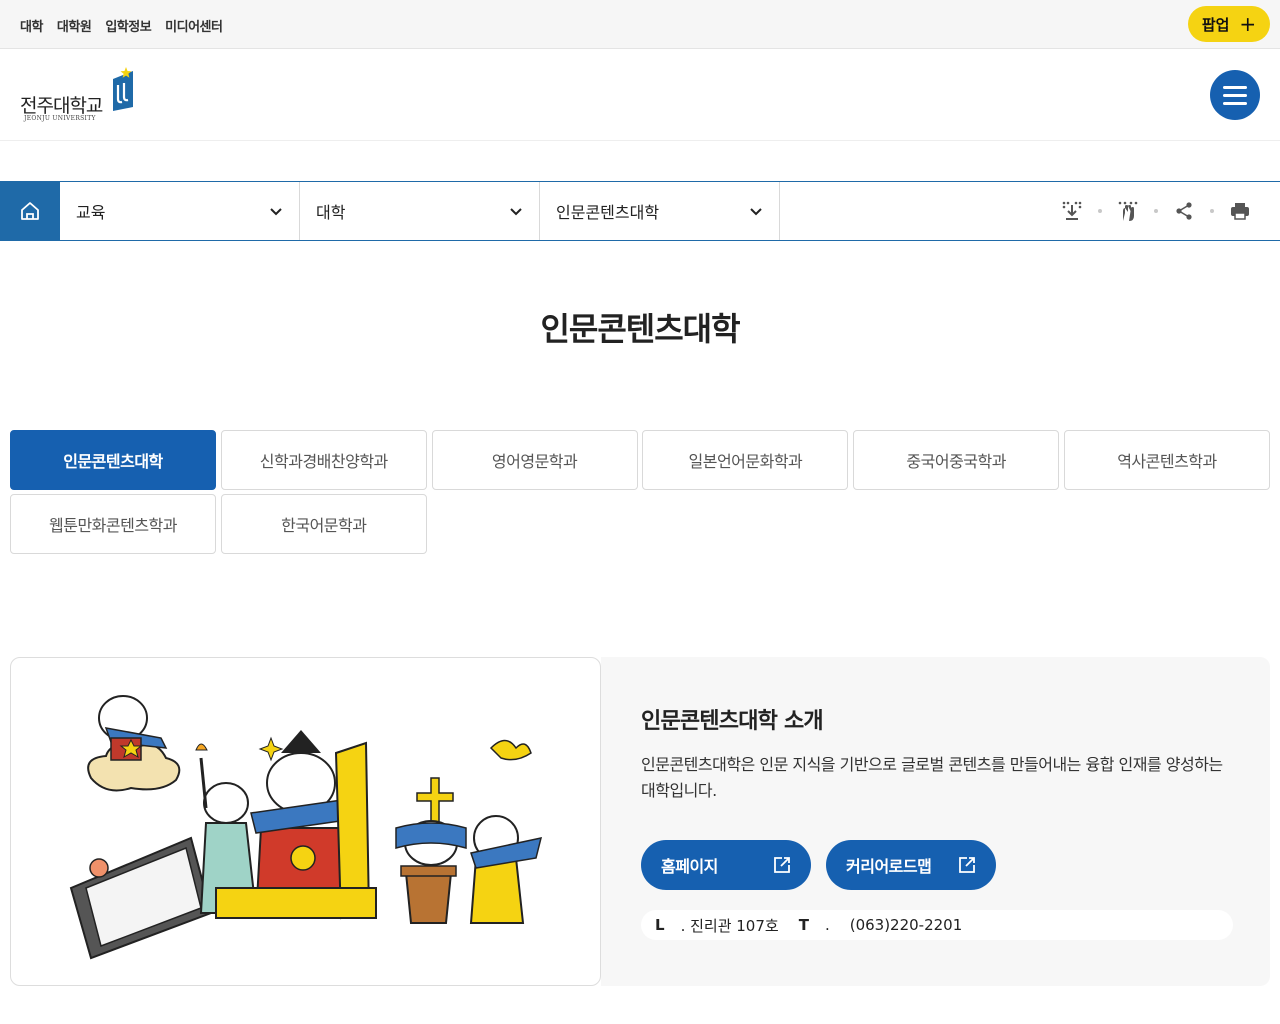 This screenshot has height=1024, width=1280. What do you see at coordinates (745, 460) in the screenshot?
I see `tab-japanese: 일본언어문화학과` at bounding box center [745, 460].